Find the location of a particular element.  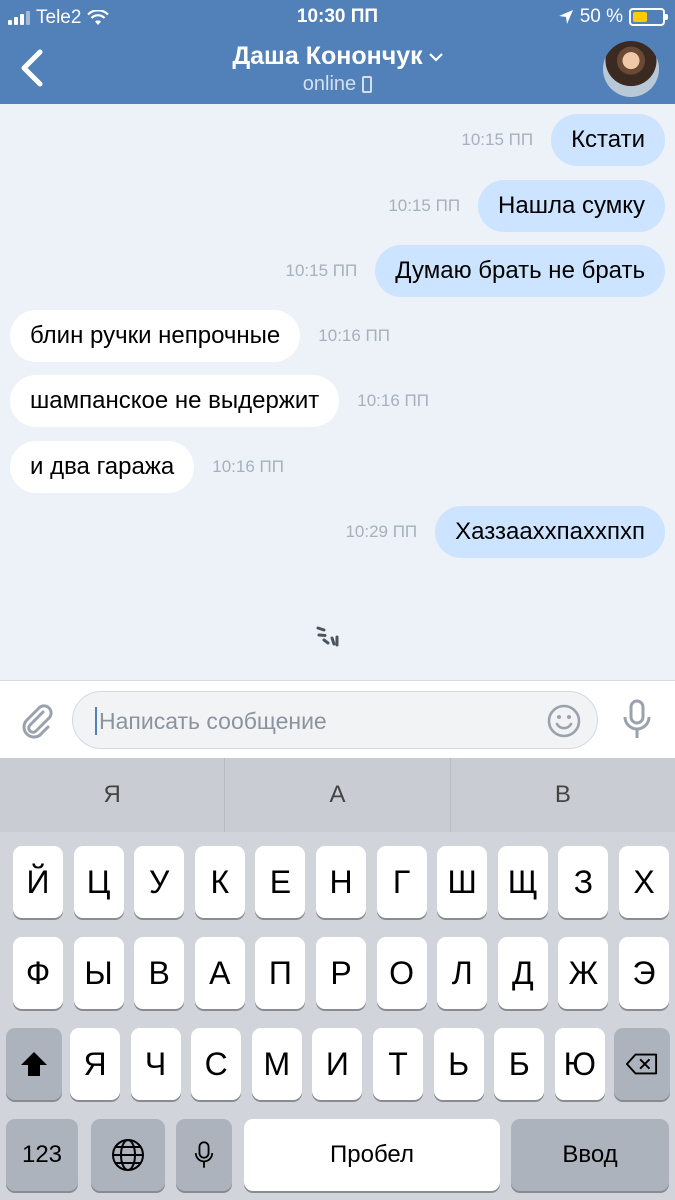

globe-key is located at coordinates (128, 1155).